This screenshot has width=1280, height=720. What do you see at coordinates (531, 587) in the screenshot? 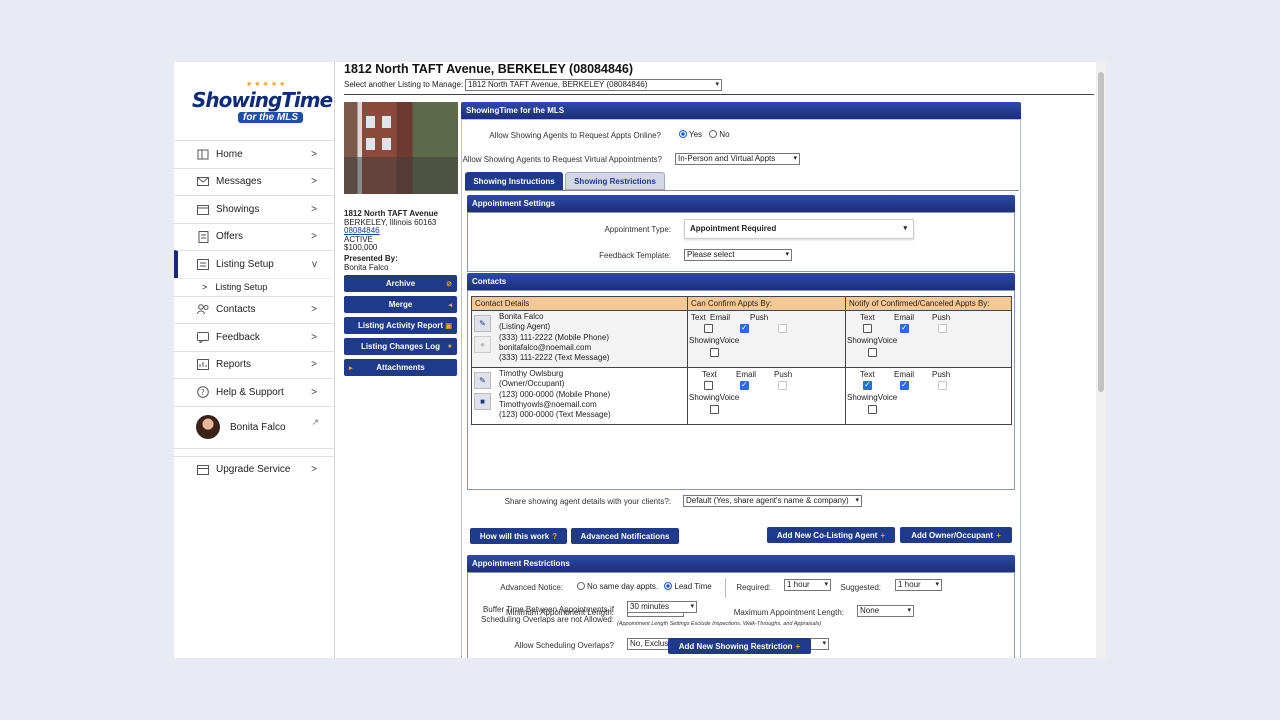
I see `advanced-notice-label: Advanced Notice:` at bounding box center [531, 587].